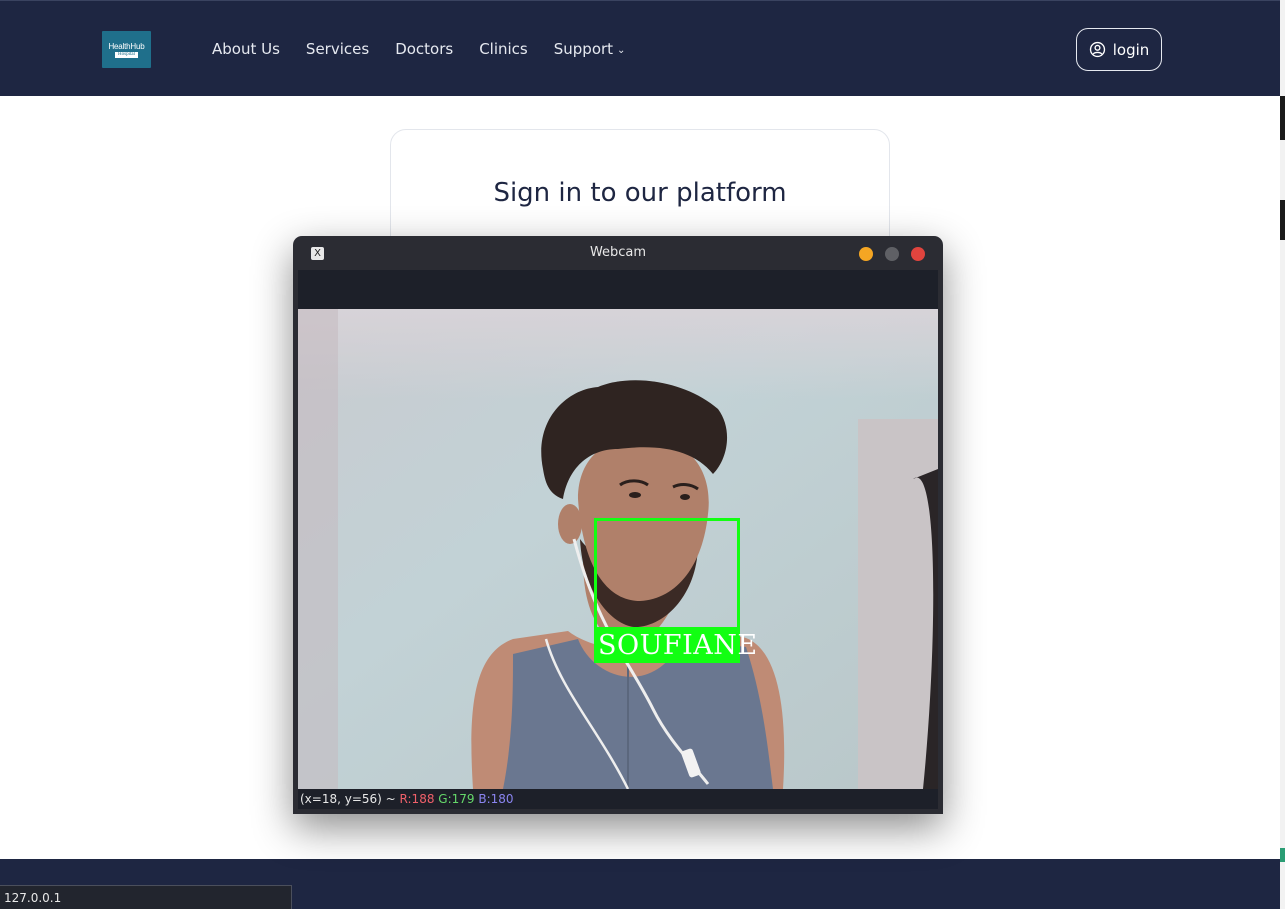  I want to click on pixel-red-value: R:188, so click(417, 799).